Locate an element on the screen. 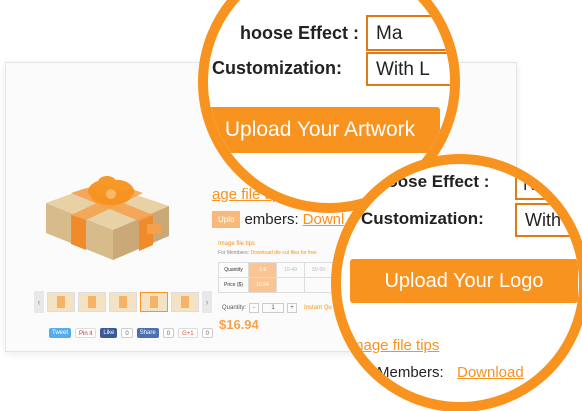  upload-button-small: Uplo is located at coordinates (226, 219).